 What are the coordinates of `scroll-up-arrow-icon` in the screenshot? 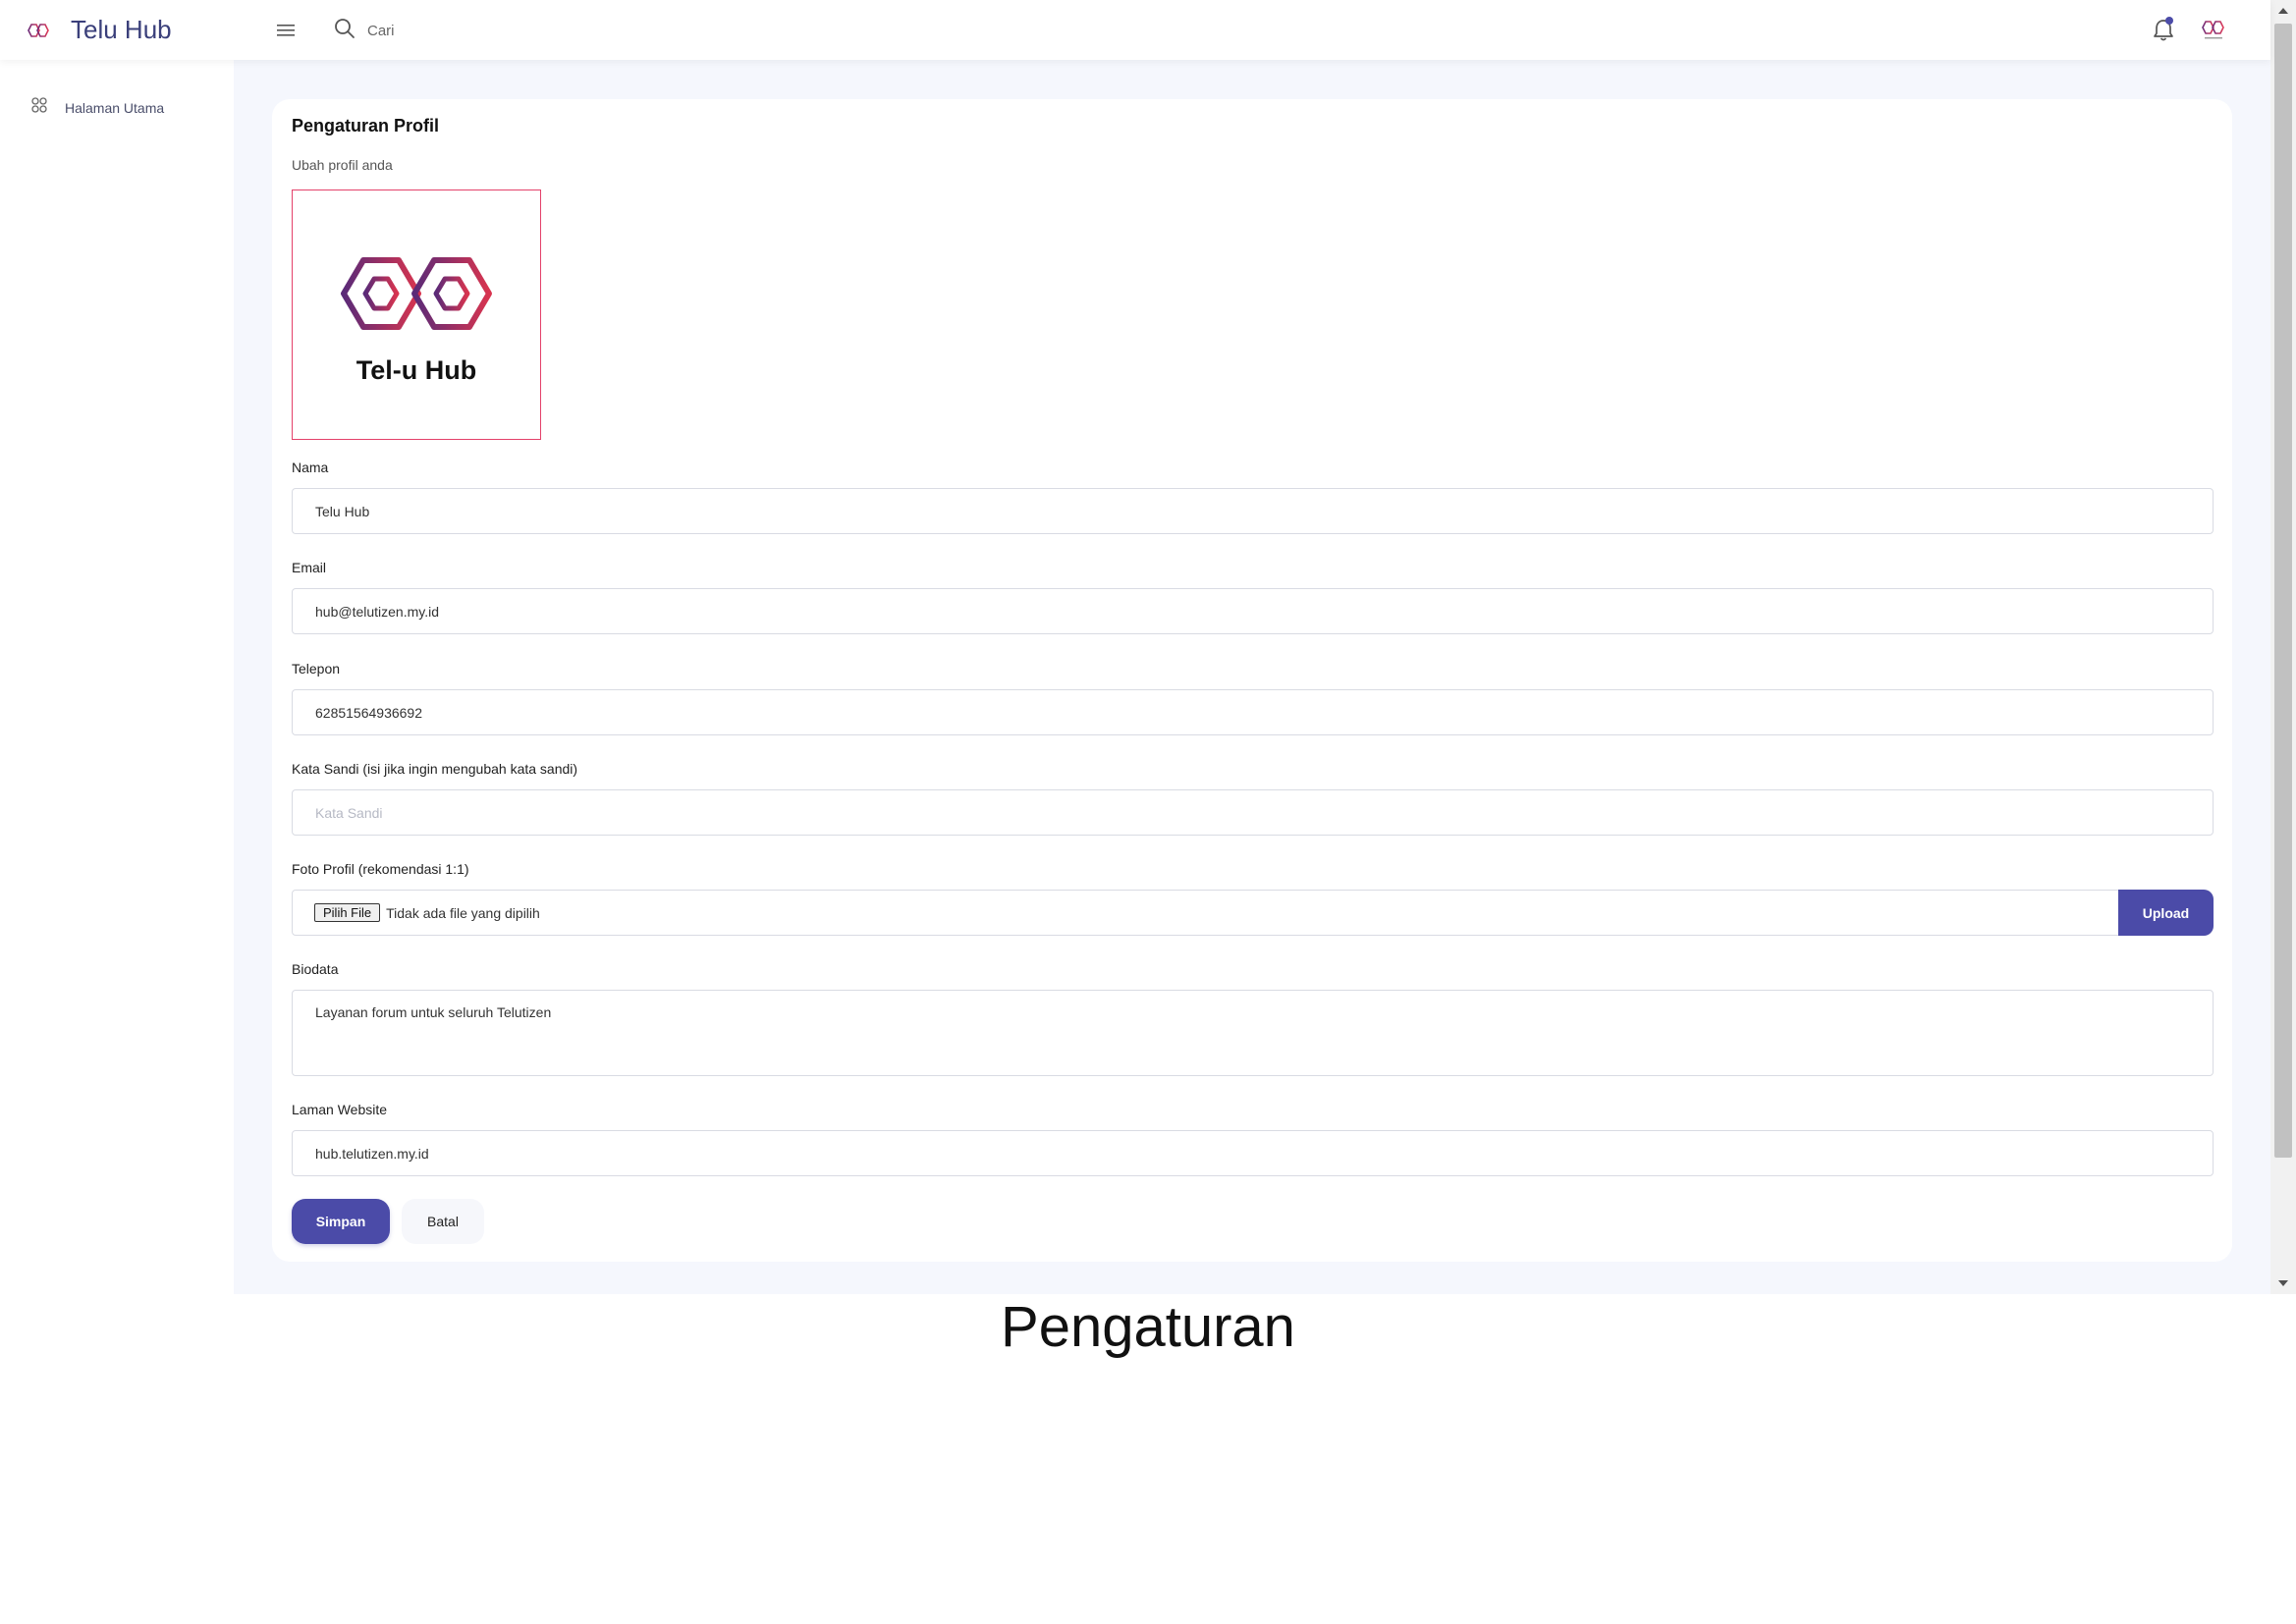 It's located at (2283, 11).